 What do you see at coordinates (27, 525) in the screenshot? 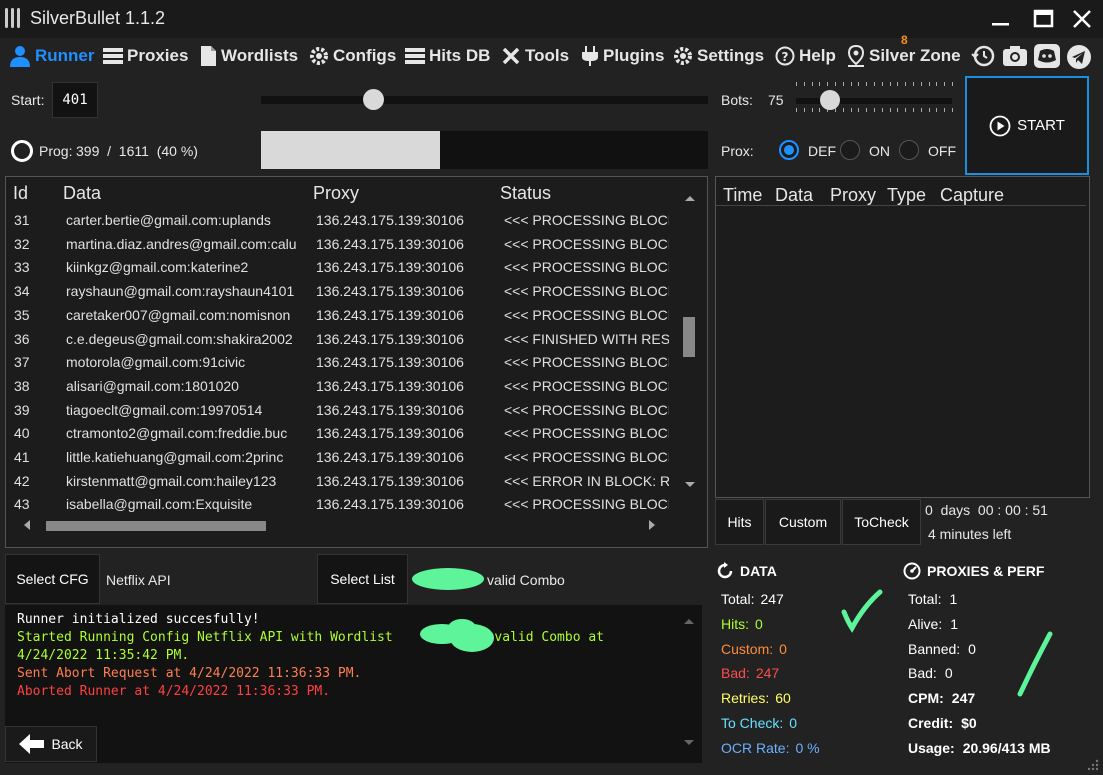
I see `scroll-left-arrow-icon` at bounding box center [27, 525].